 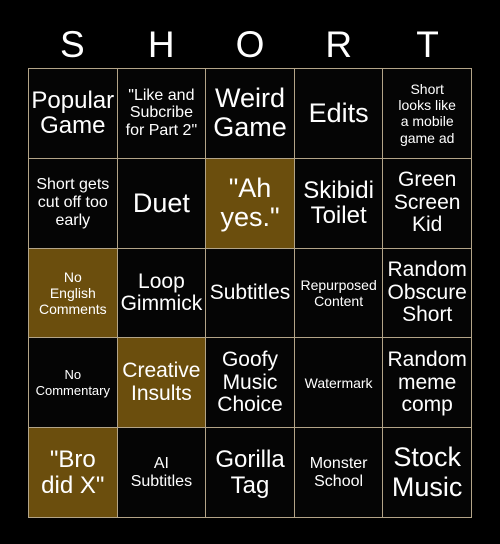 What do you see at coordinates (339, 44) in the screenshot?
I see `bingo-title-letter-3: R` at bounding box center [339, 44].